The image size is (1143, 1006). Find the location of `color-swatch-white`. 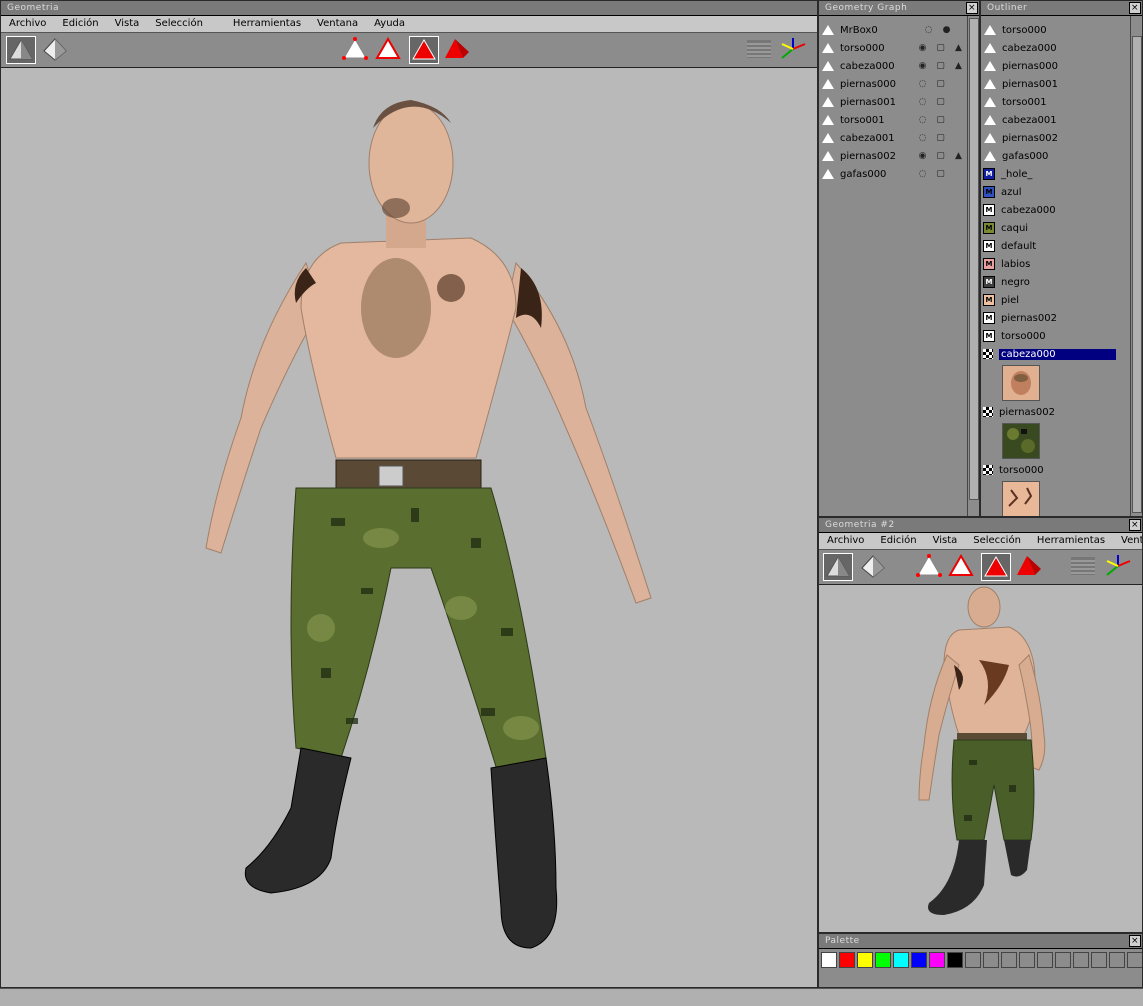

color-swatch-white is located at coordinates (829, 960).